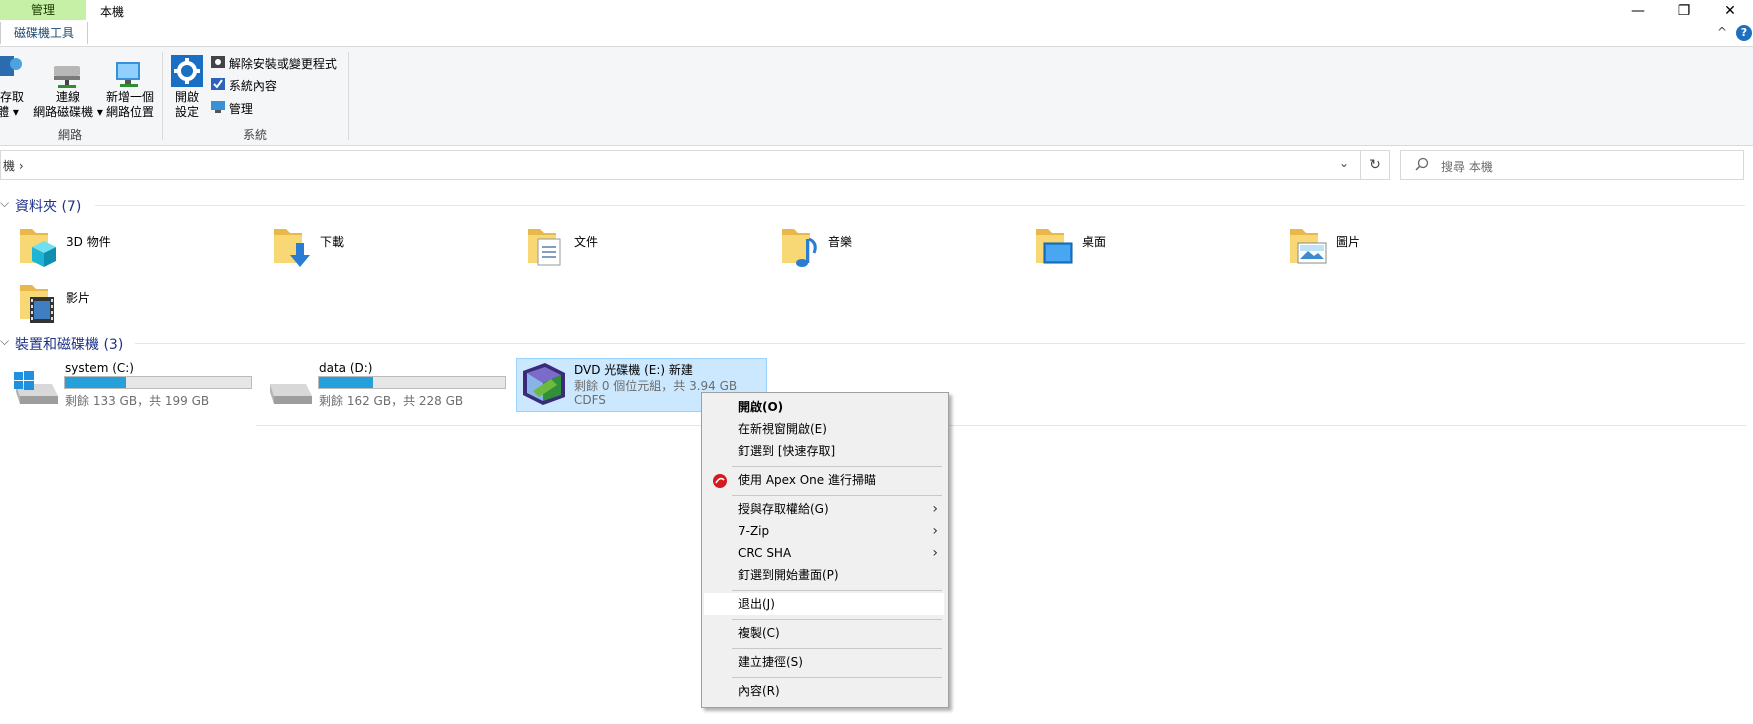  I want to click on add-location-label-1: 新增一個, so click(129, 97).